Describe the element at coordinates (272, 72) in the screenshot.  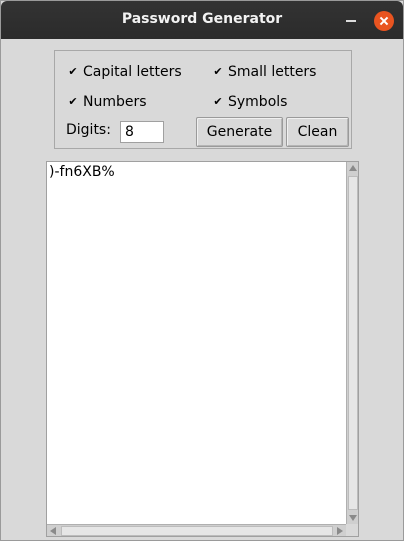
I see `small-letters-label: Small letters` at that location.